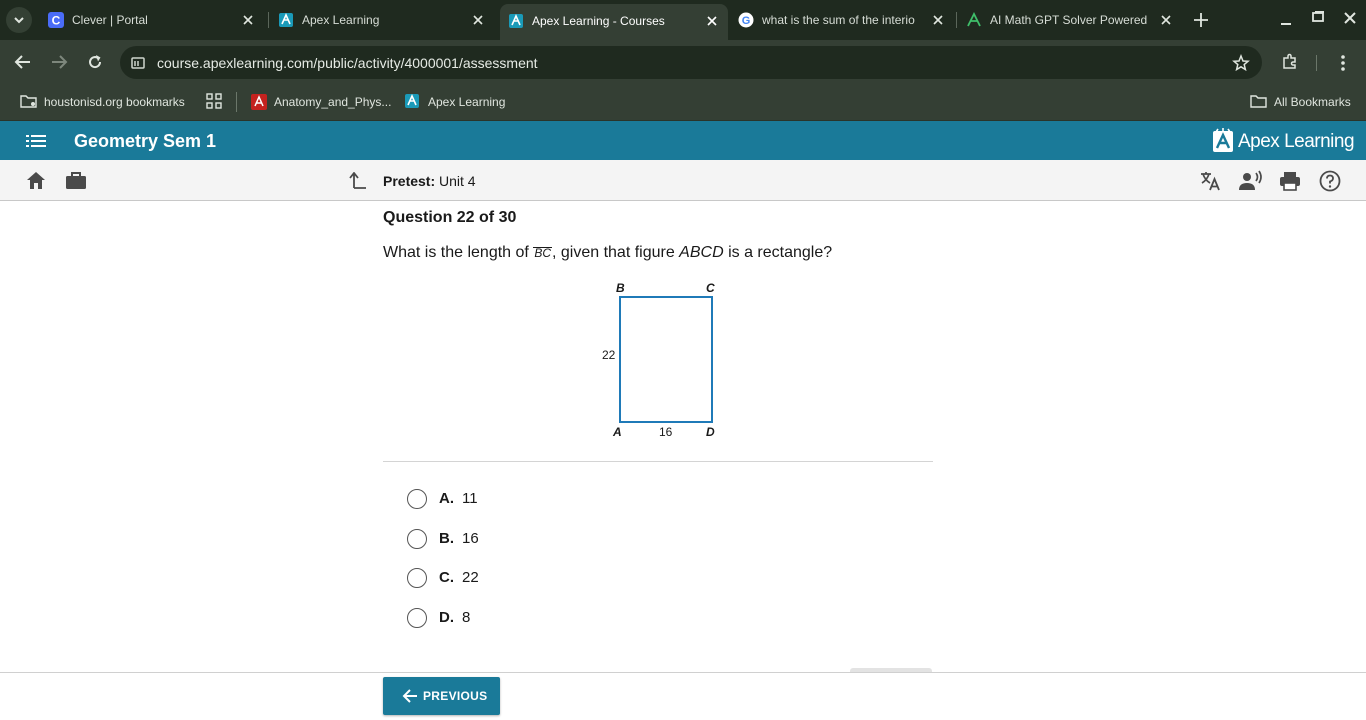 The width and height of the screenshot is (1366, 720). I want to click on option-value: 11, so click(470, 498).